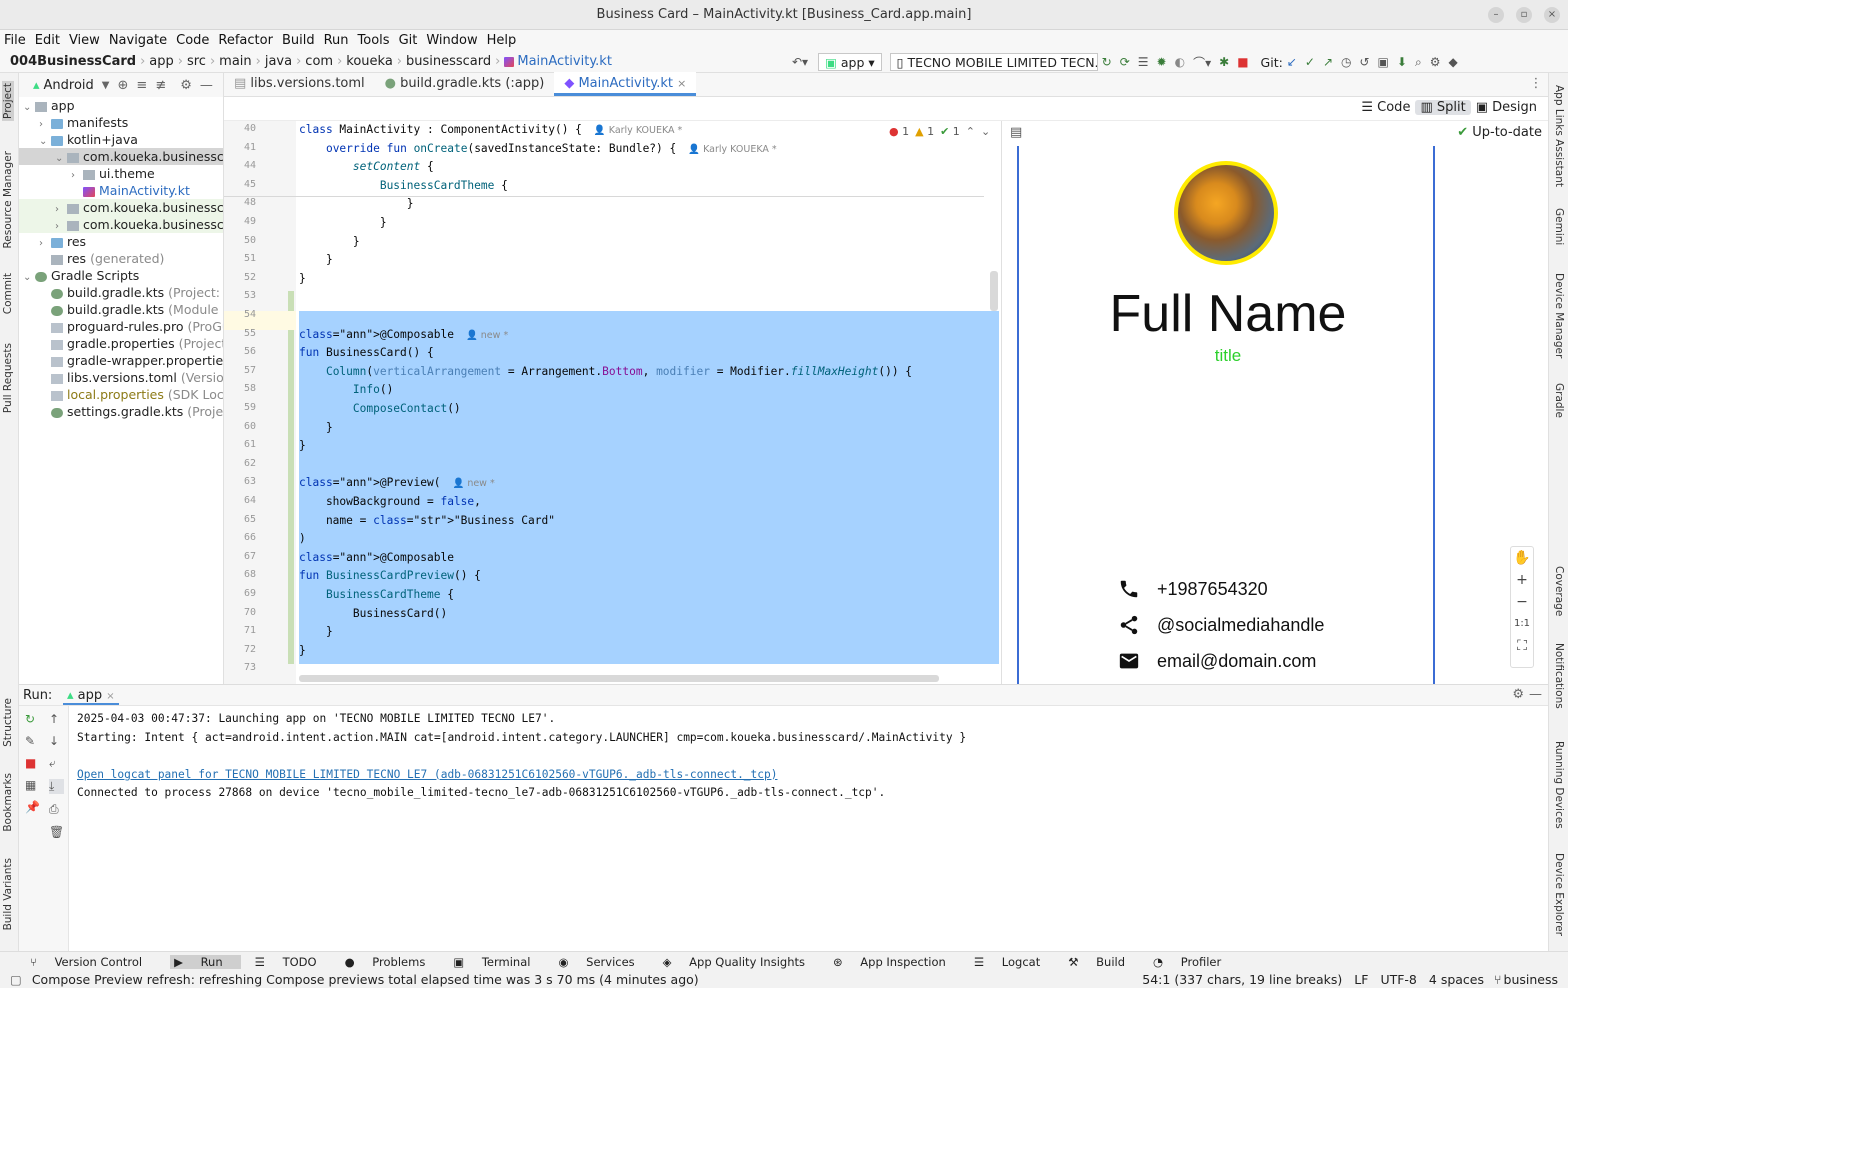  Describe the element at coordinates (1103, 962) in the screenshot. I see `tab-build: ⚒ Build` at that location.